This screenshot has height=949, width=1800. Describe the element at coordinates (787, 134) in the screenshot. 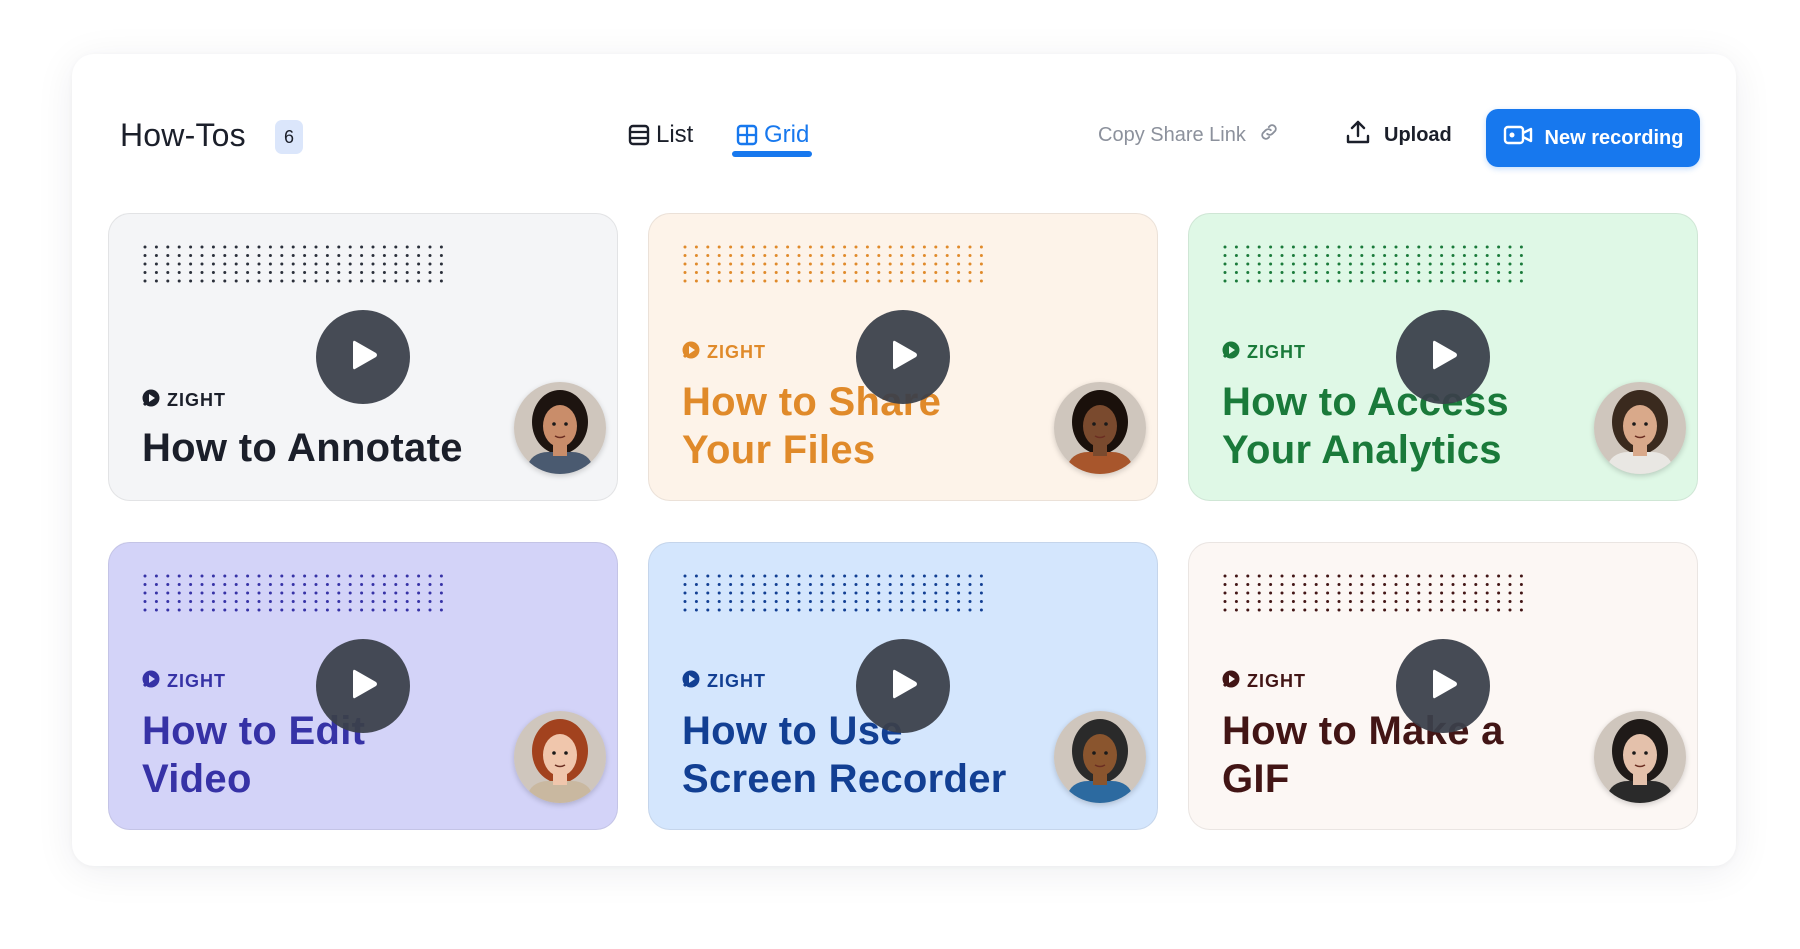

I see `view-grid-label: Grid` at that location.